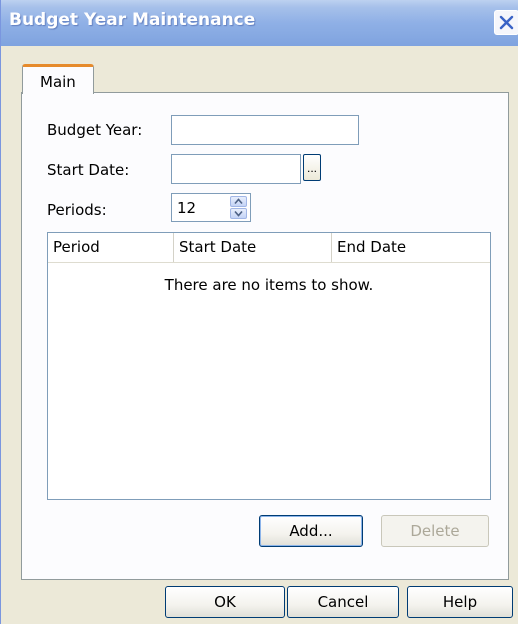 This screenshot has width=518, height=624. Describe the element at coordinates (88, 170) in the screenshot. I see `start-date-label: Start Date:` at that location.